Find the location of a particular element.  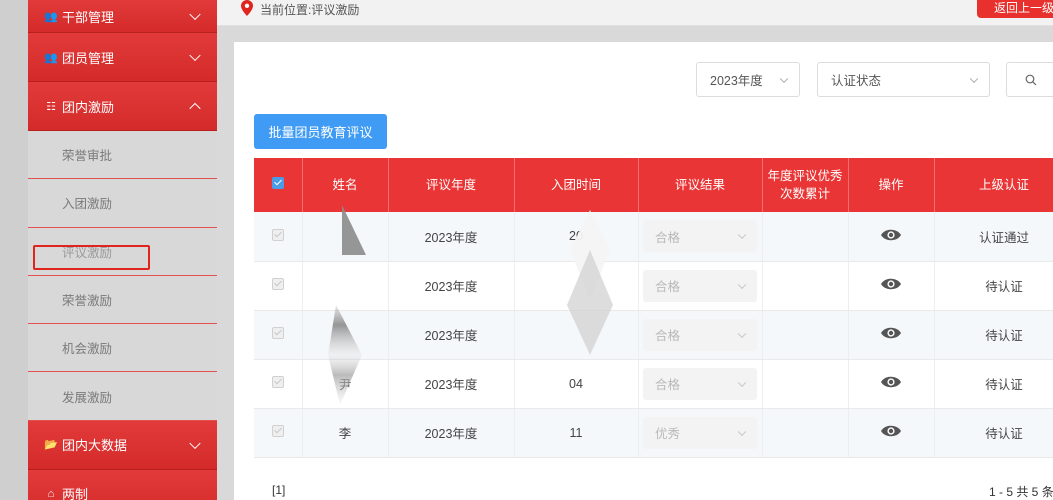

back-button: 返回上一级 is located at coordinates (1015, 9).